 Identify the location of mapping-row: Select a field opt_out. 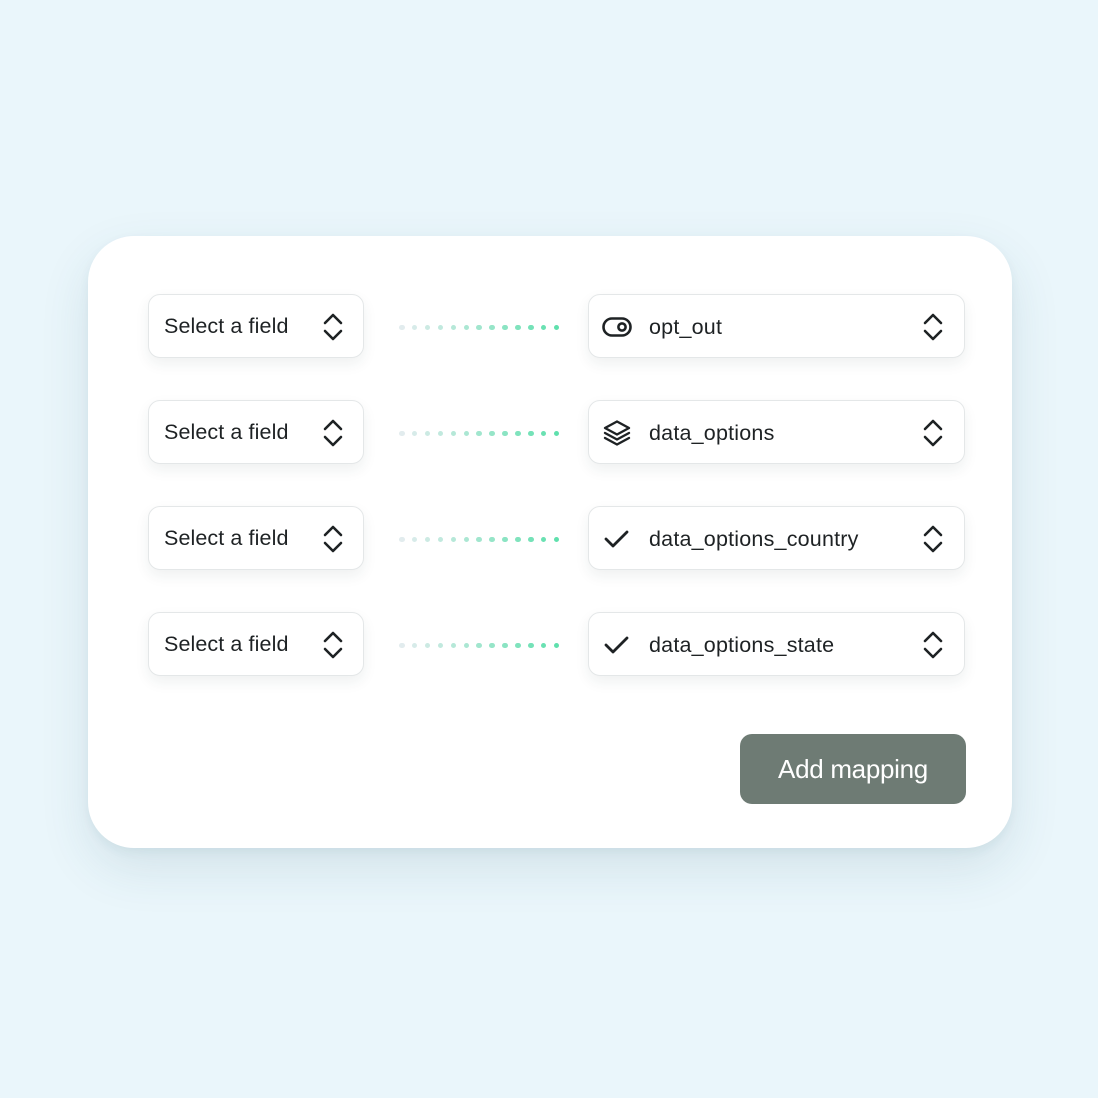
(550, 327).